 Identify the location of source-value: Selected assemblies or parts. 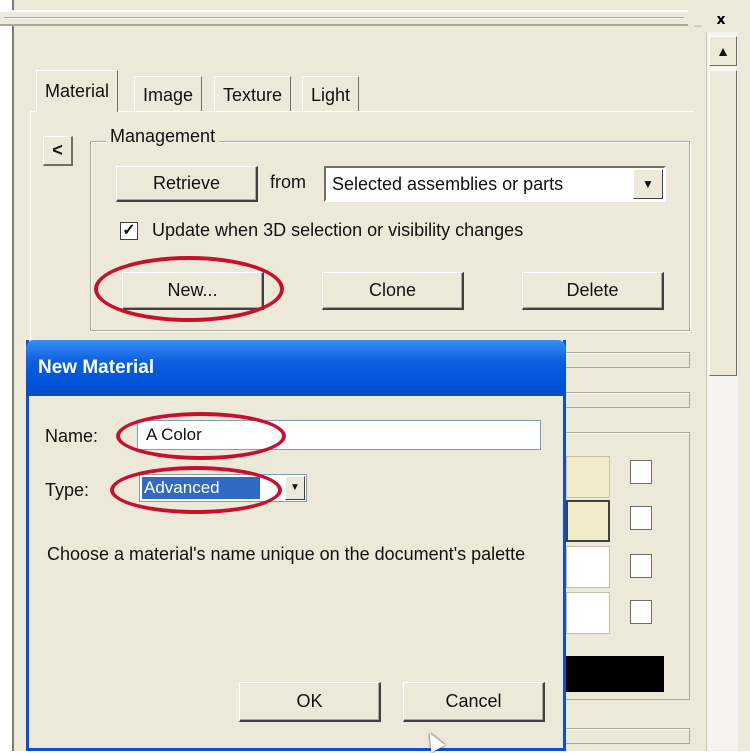
(448, 184).